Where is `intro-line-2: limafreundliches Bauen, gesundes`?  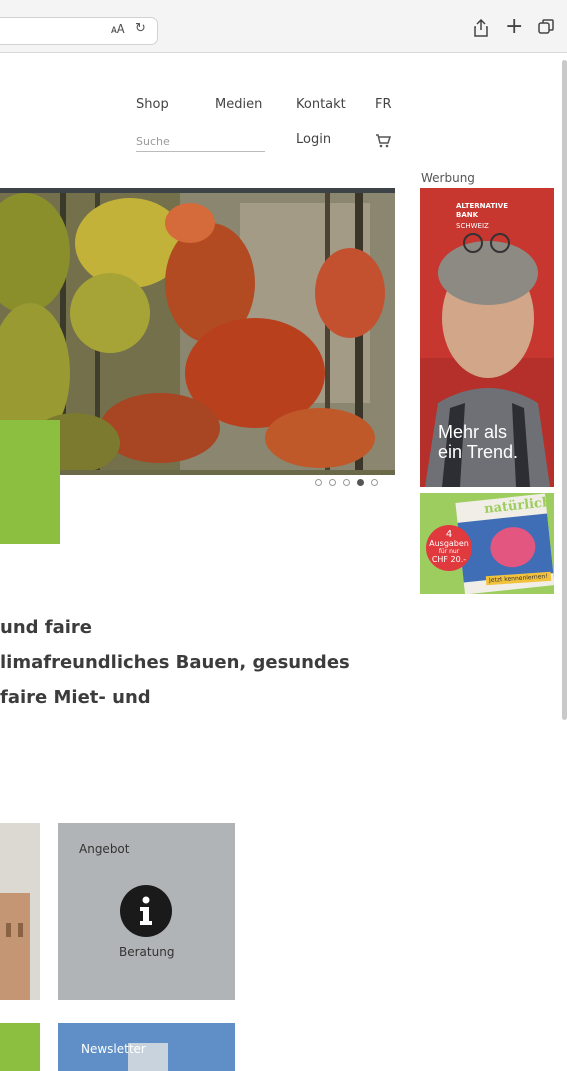 intro-line-2: limafreundliches Bauen, gesundes is located at coordinates (175, 662).